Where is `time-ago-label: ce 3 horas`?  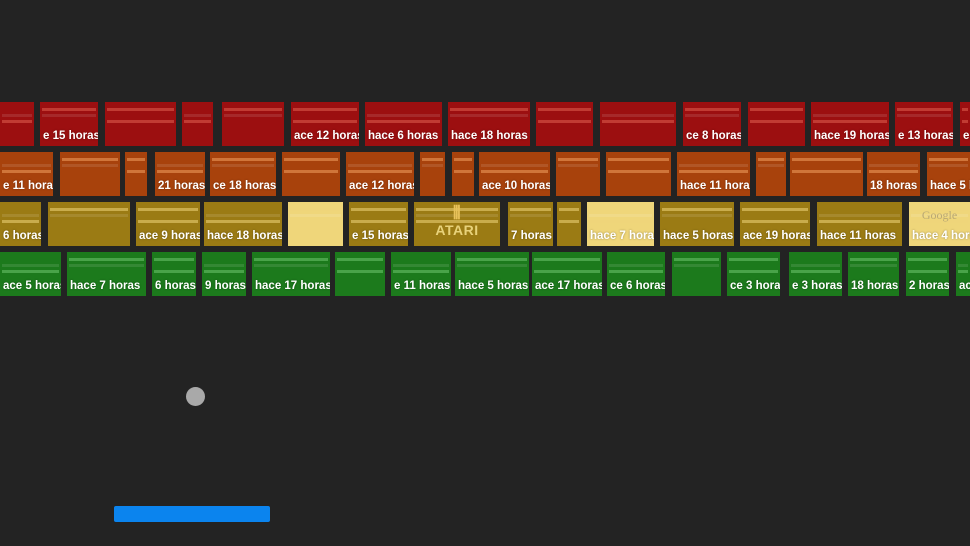
time-ago-label: ce 3 horas is located at coordinates (755, 286).